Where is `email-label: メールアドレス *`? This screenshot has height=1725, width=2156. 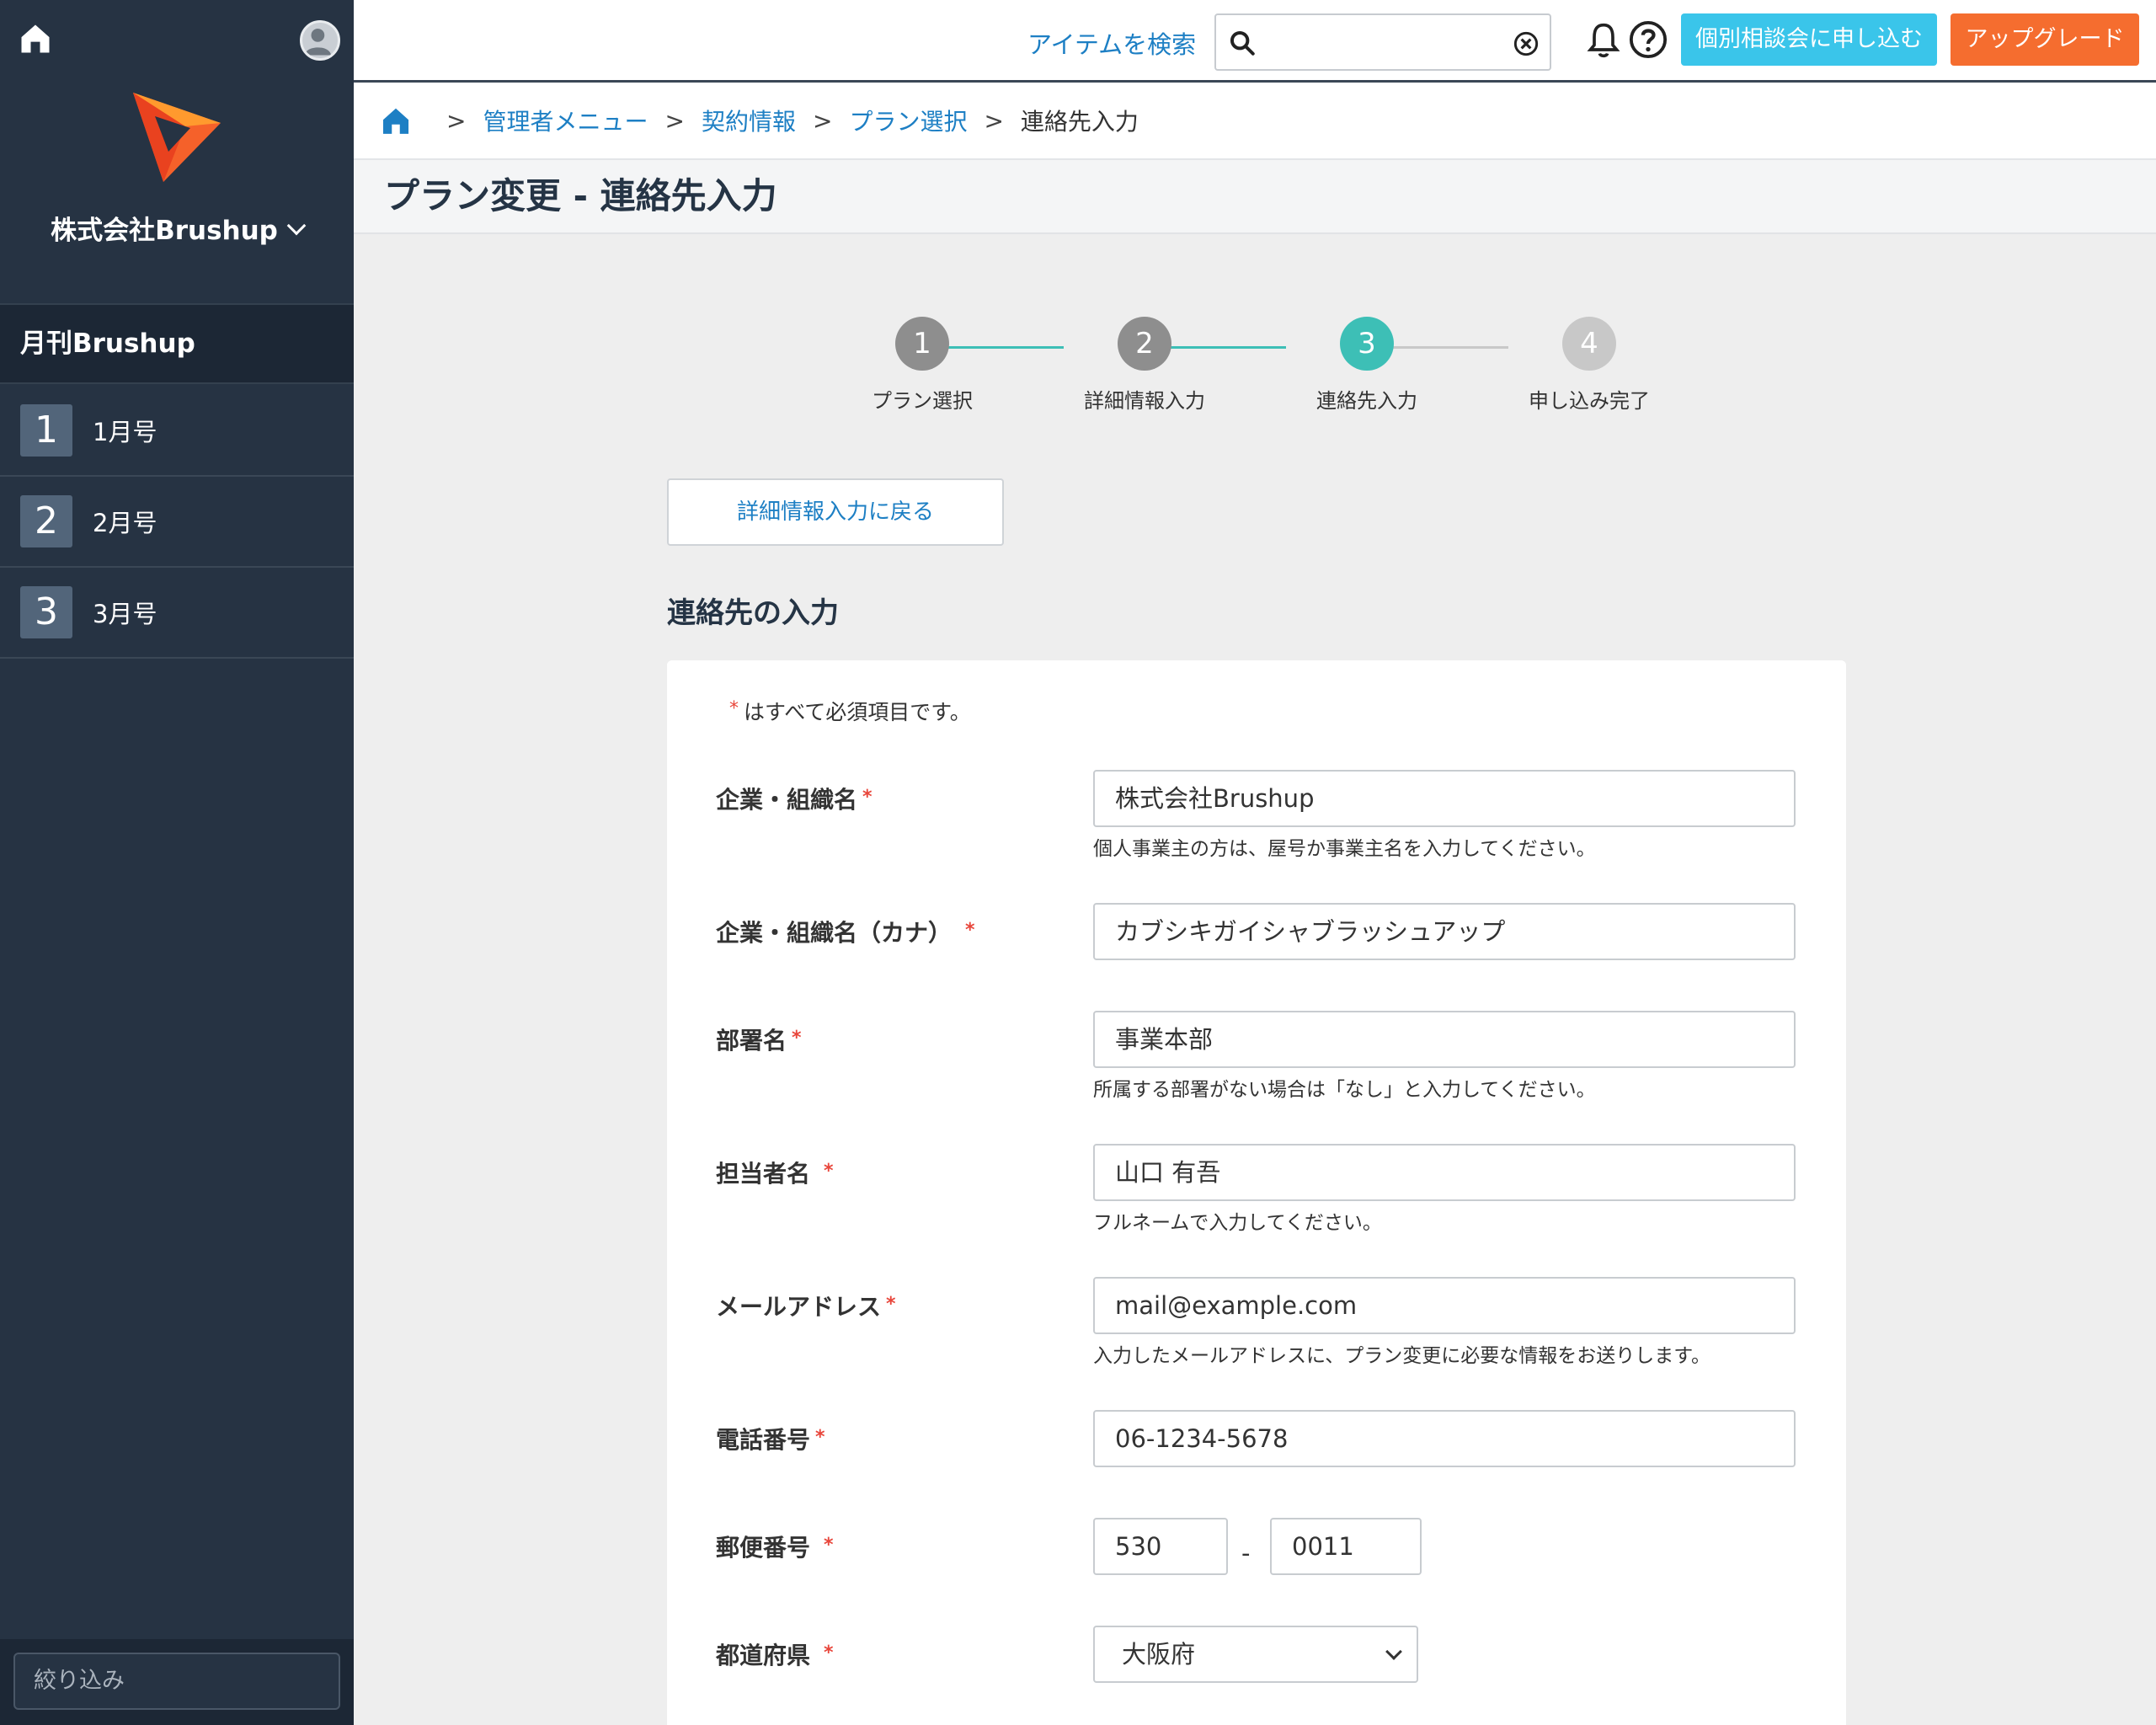
email-label: メールアドレス * is located at coordinates (808, 1305).